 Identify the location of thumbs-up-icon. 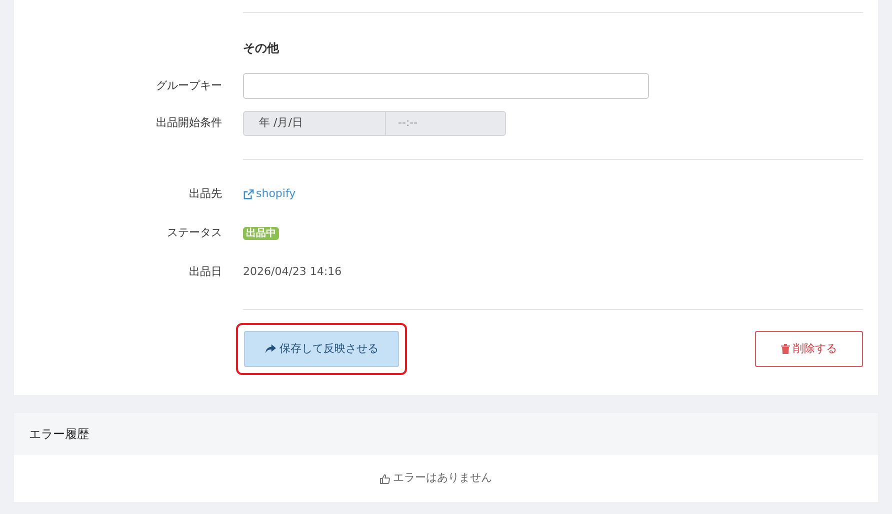
(385, 479).